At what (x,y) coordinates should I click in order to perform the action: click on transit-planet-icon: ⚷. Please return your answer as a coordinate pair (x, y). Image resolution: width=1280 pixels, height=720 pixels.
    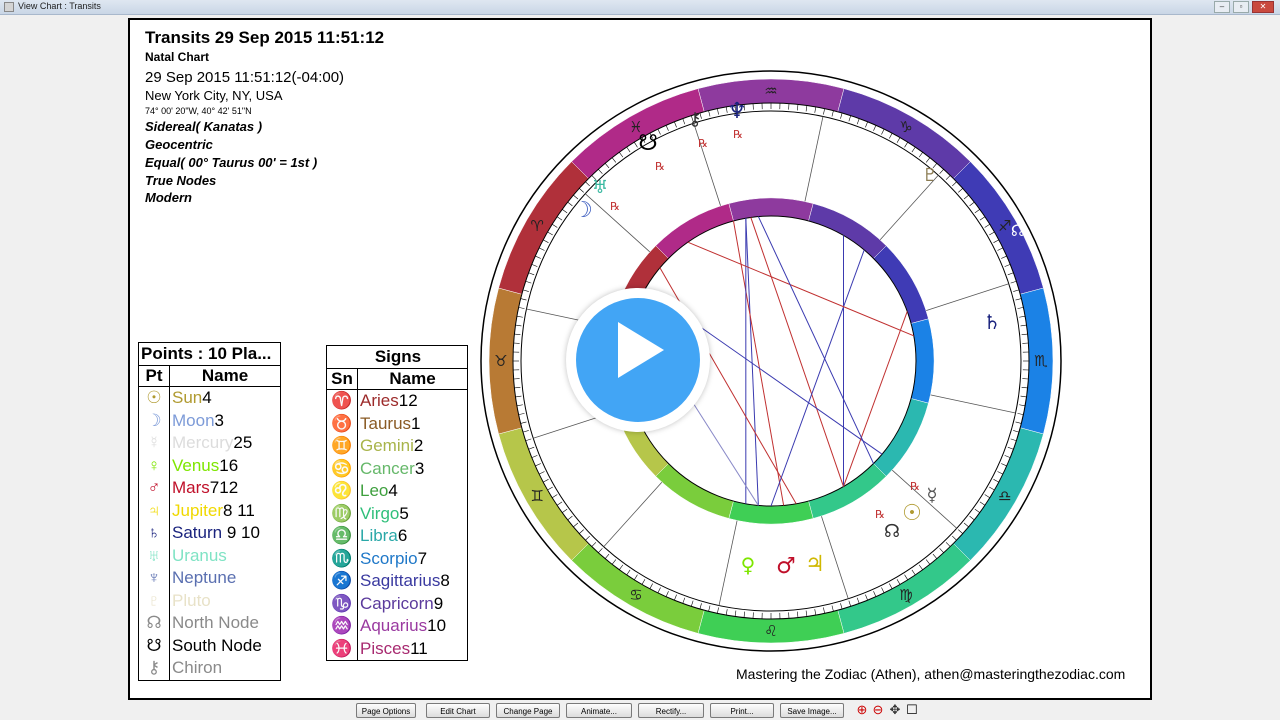
    Looking at the image, I should click on (694, 119).